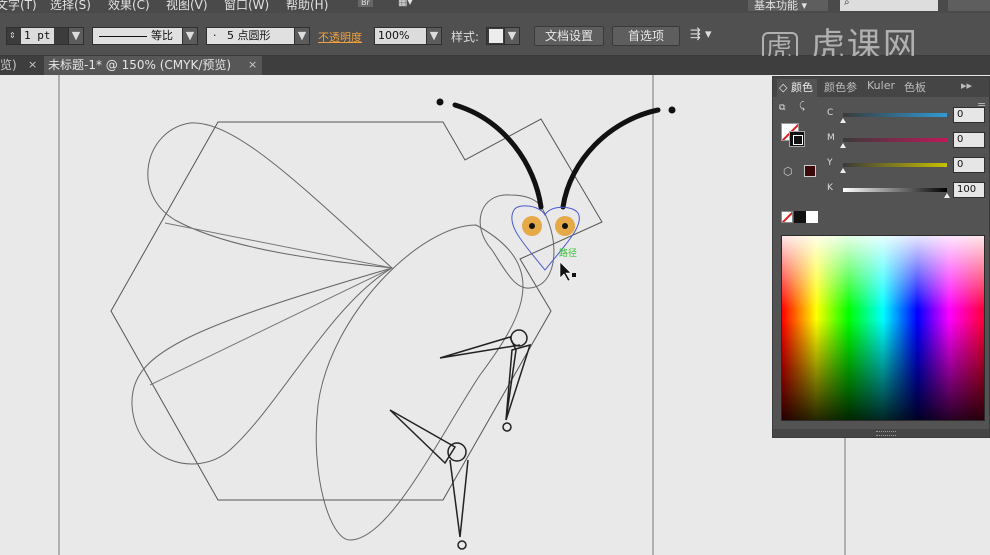  Describe the element at coordinates (840, 87) in the screenshot. I see `tab-color-guide: 颜色参` at that location.